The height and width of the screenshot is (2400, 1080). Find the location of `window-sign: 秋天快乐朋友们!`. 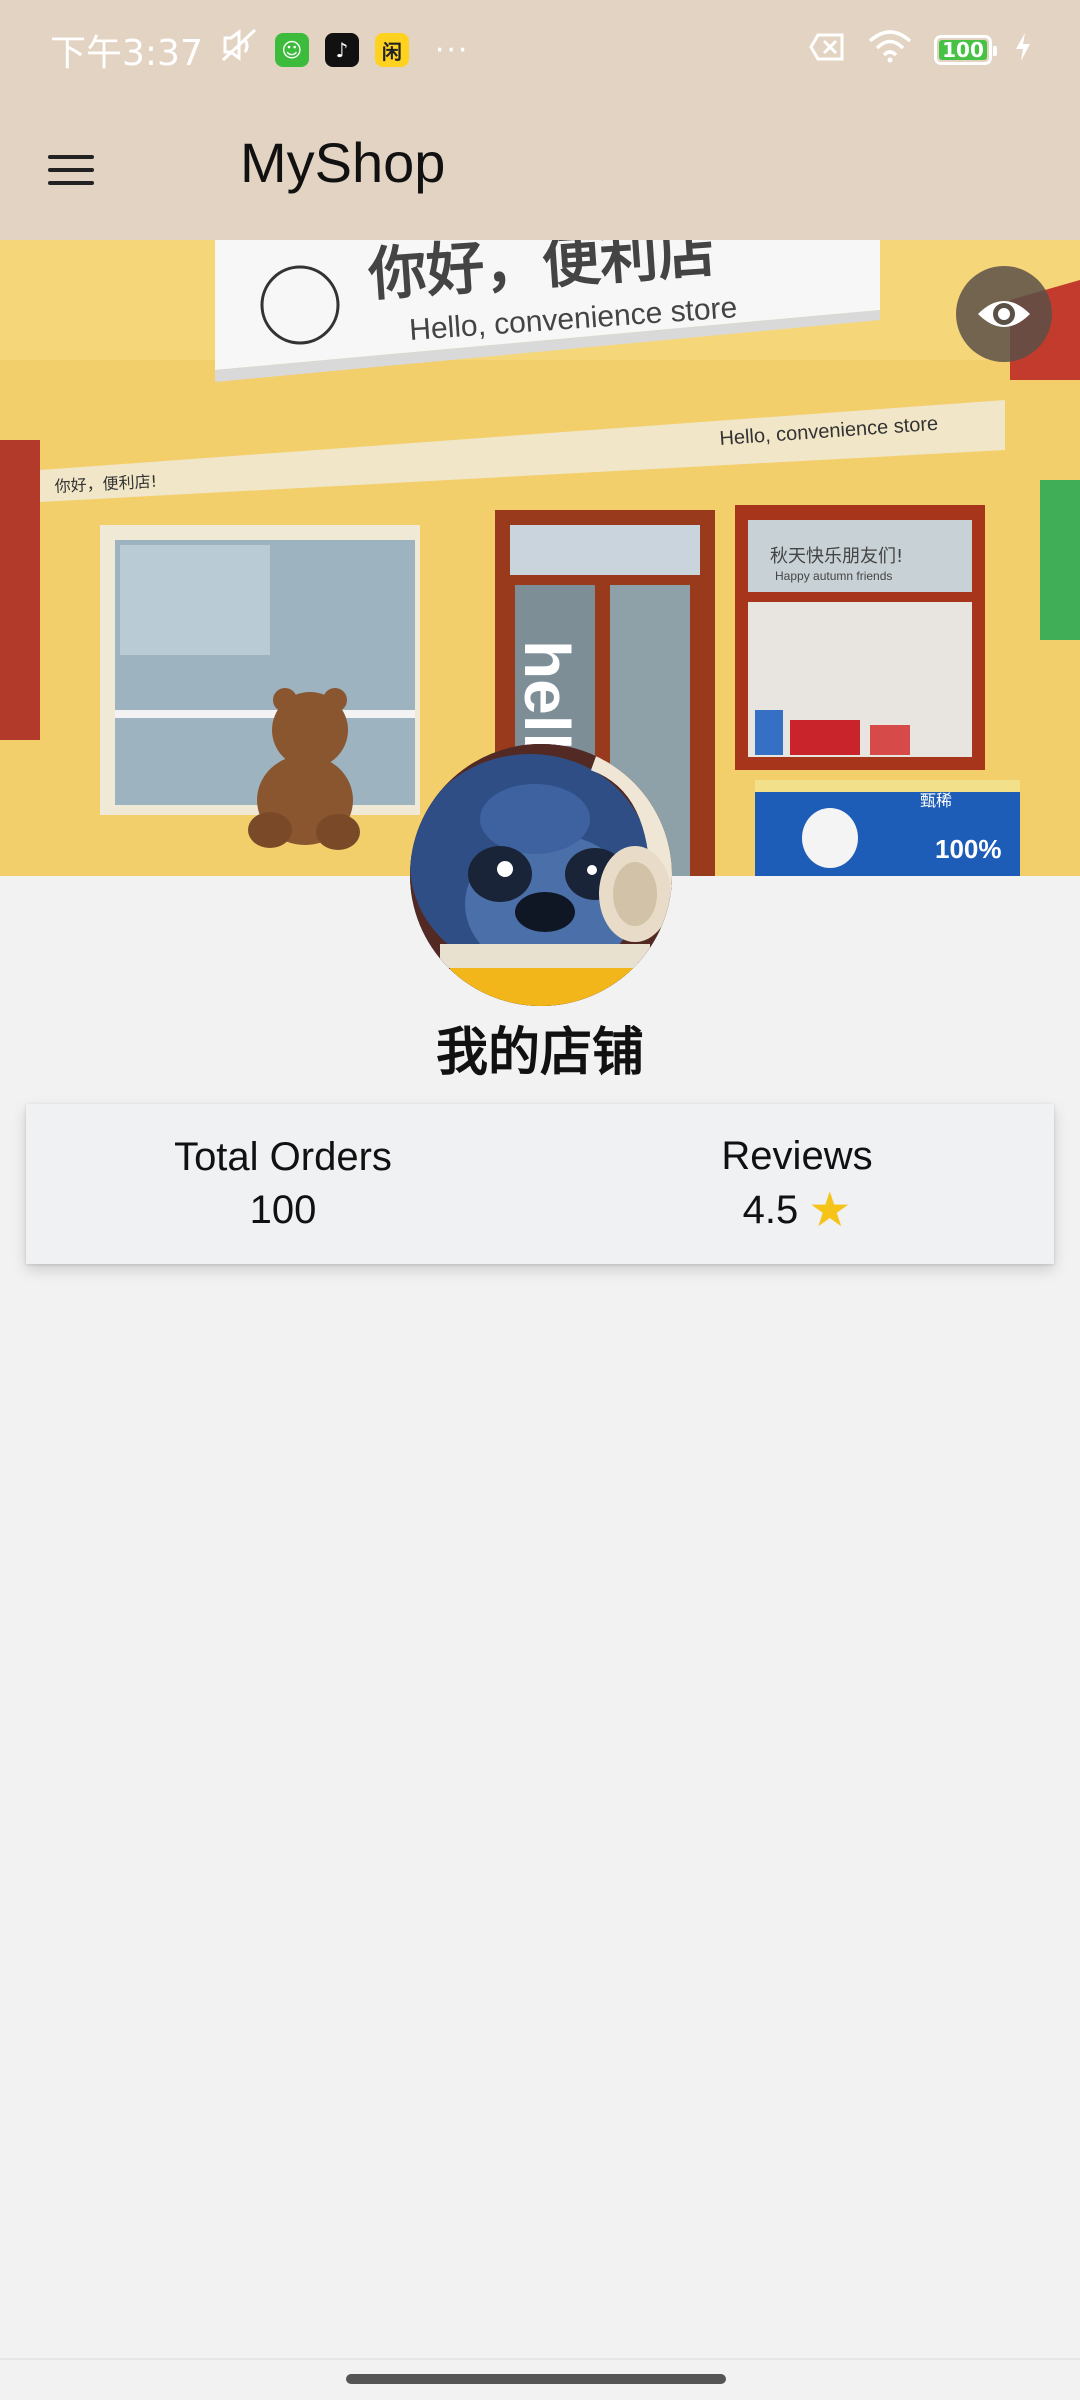

window-sign: 秋天快乐朋友们! is located at coordinates (836, 556).